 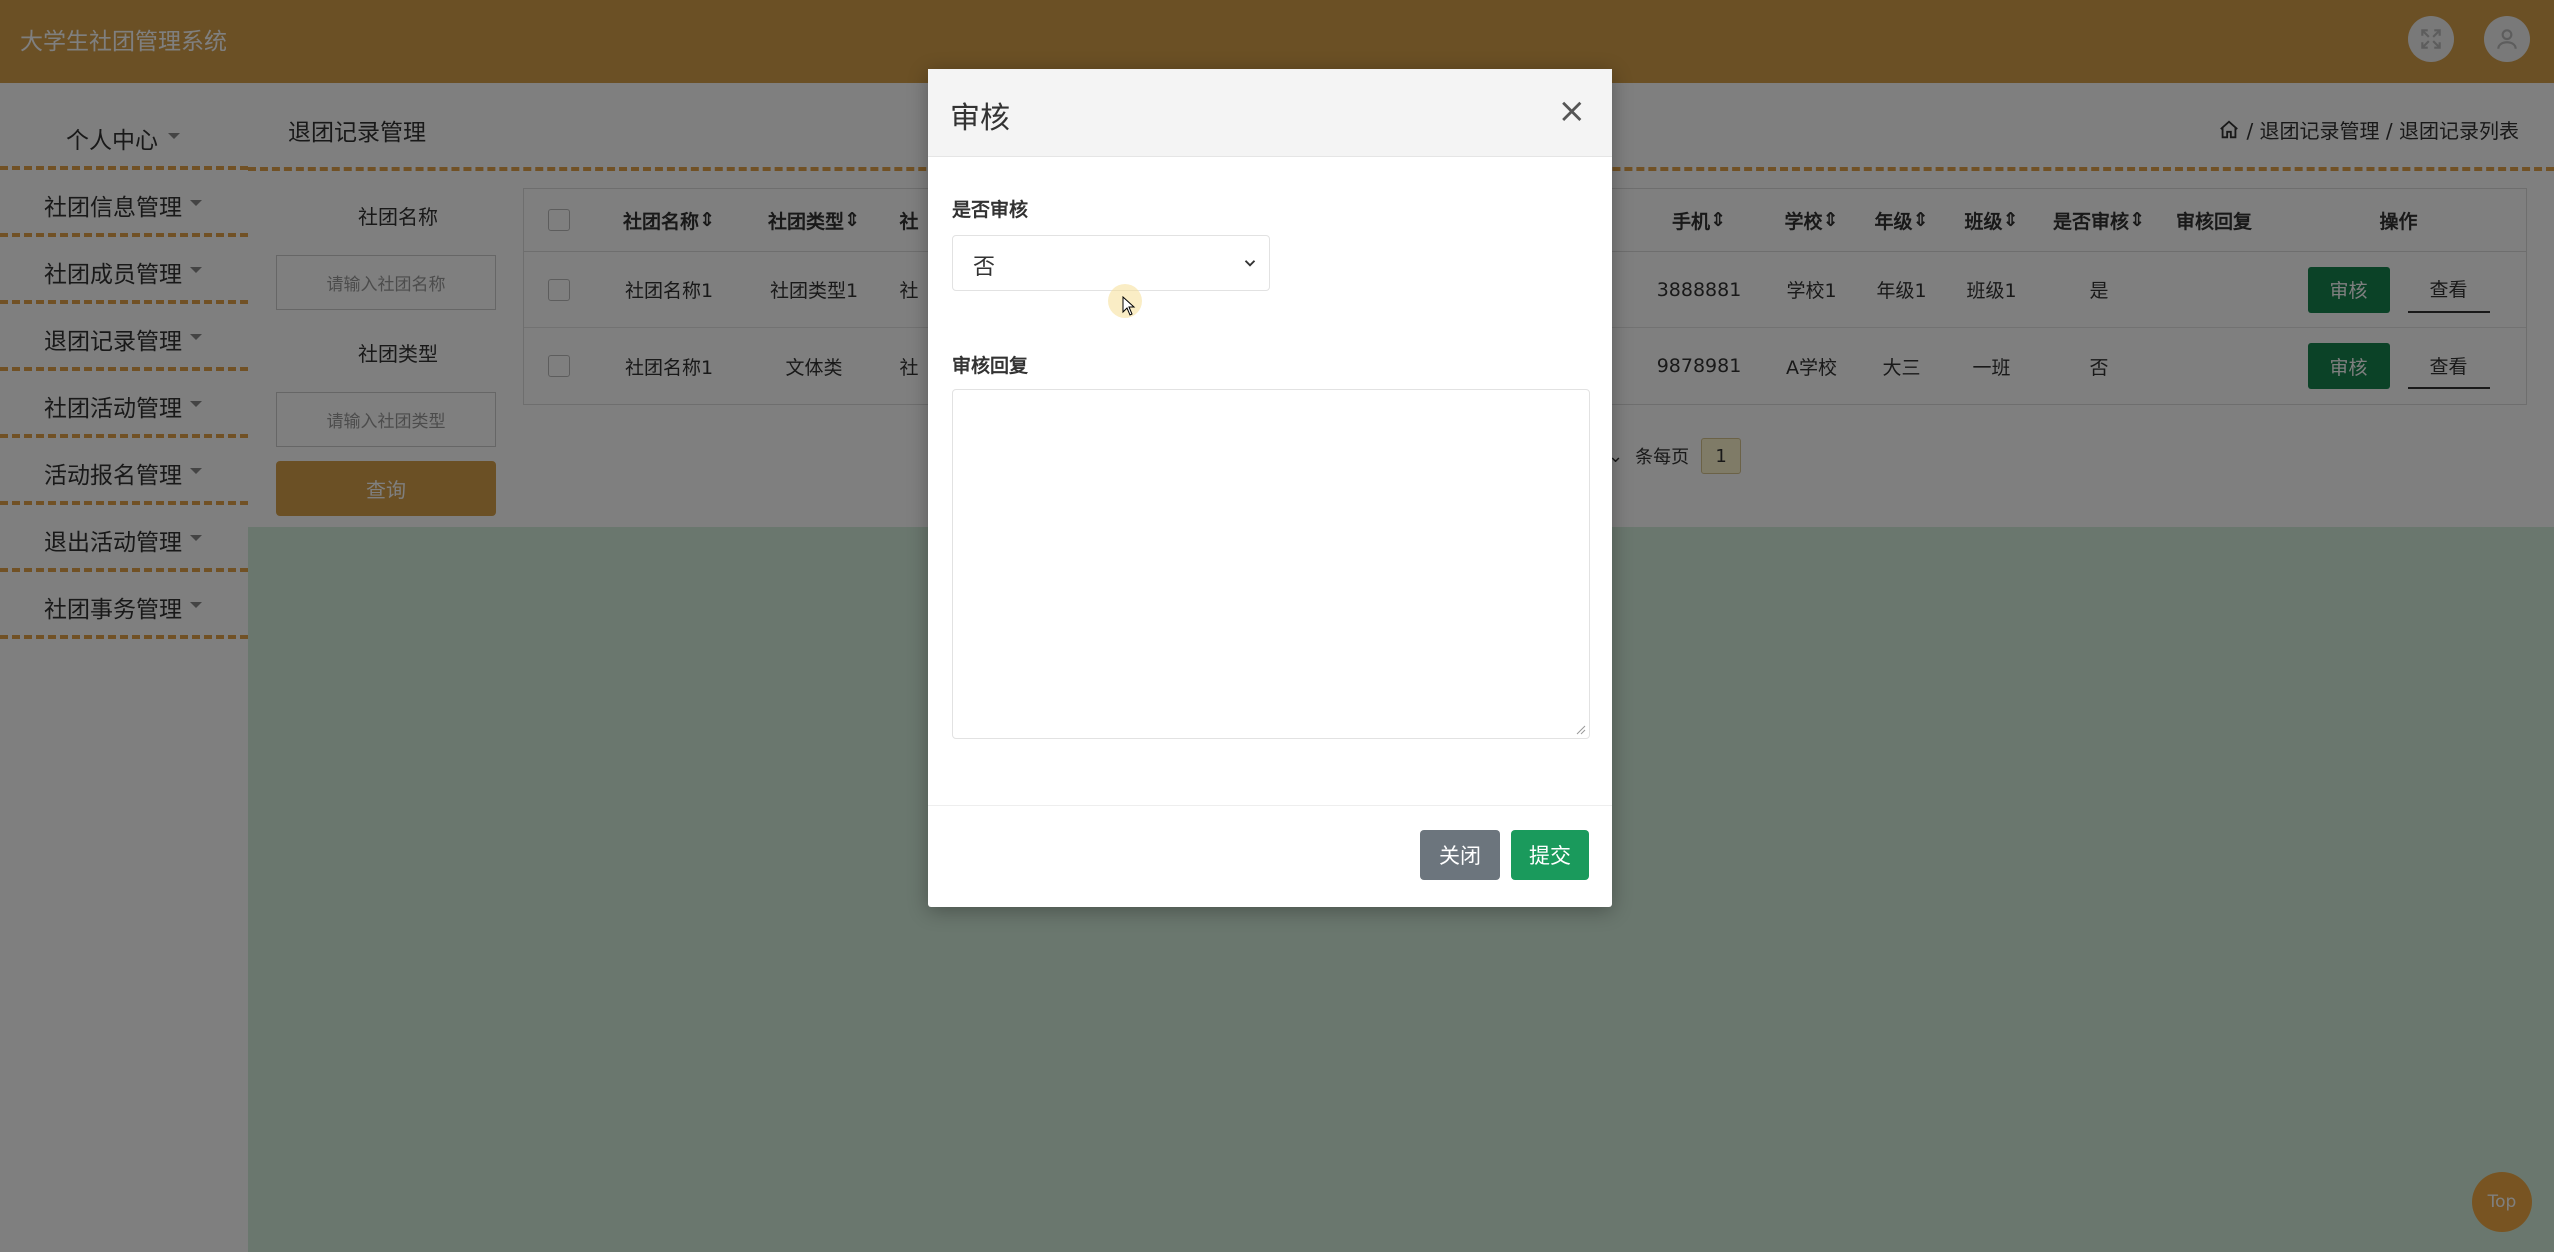 I want to click on close-button: 关闭, so click(x=1460, y=855).